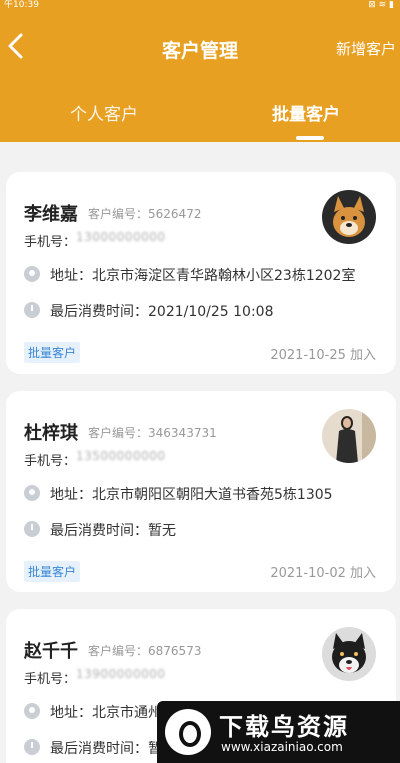 This screenshot has width=400, height=763. I want to click on phone-number: 13900000000, so click(121, 674).